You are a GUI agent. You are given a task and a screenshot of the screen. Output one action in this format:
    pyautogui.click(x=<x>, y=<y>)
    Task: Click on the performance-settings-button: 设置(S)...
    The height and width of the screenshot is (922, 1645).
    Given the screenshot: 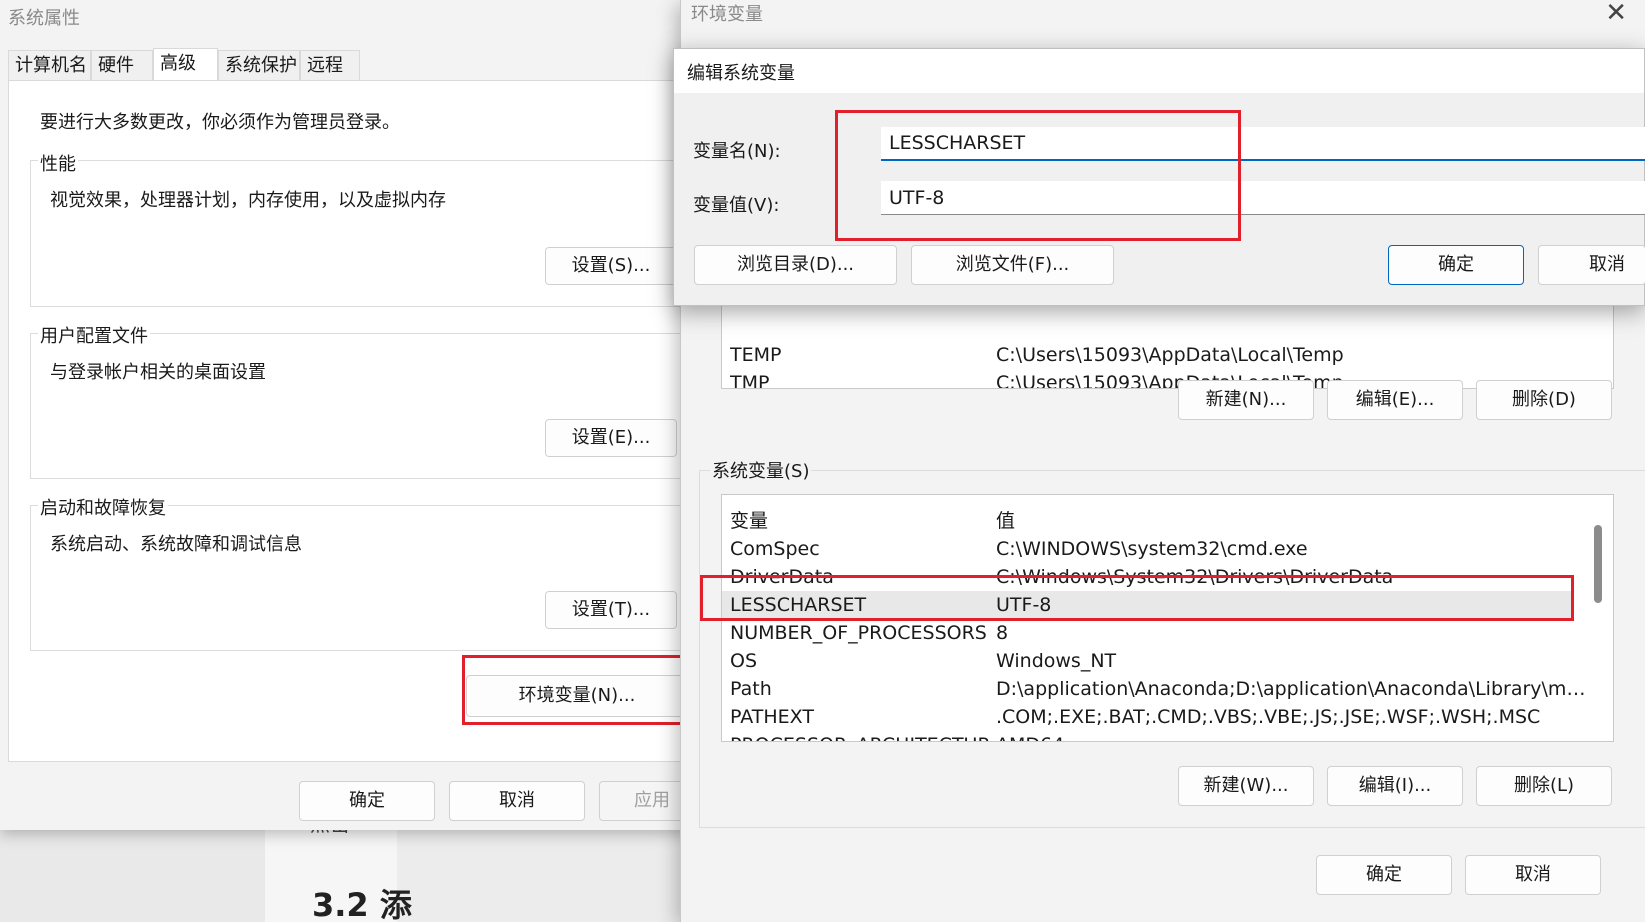 What is the action you would take?
    pyautogui.click(x=611, y=266)
    